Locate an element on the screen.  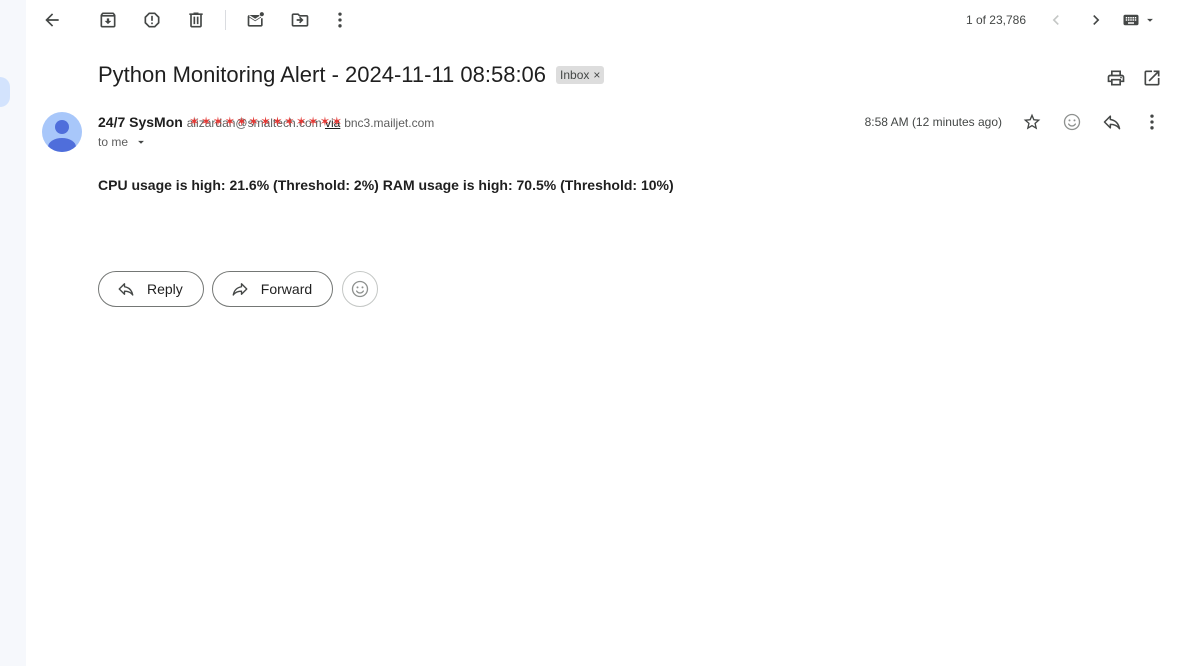
chevron-left-icon is located at coordinates (1055, 20).